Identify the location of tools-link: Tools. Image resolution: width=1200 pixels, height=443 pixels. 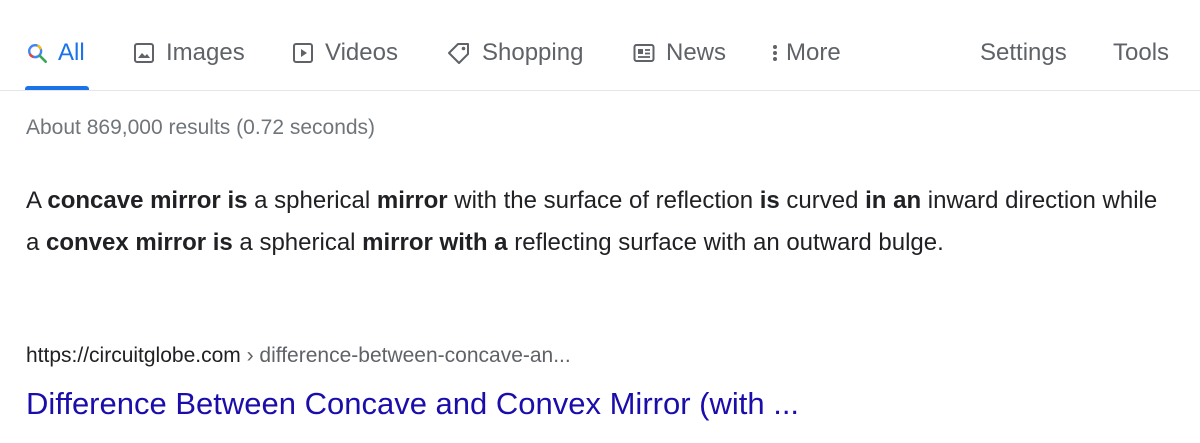
(1141, 53).